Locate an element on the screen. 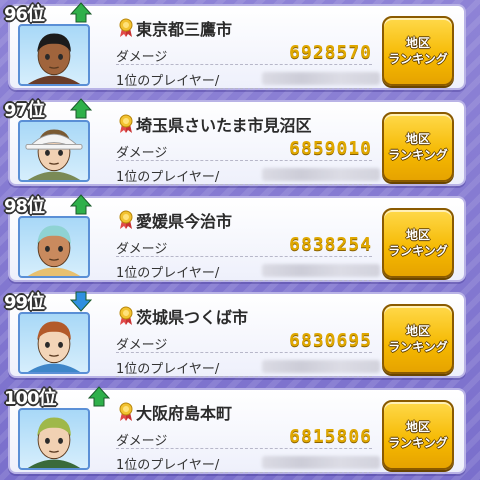  area-name: 埼玉県さいたま市見沼区 is located at coordinates (224, 125).